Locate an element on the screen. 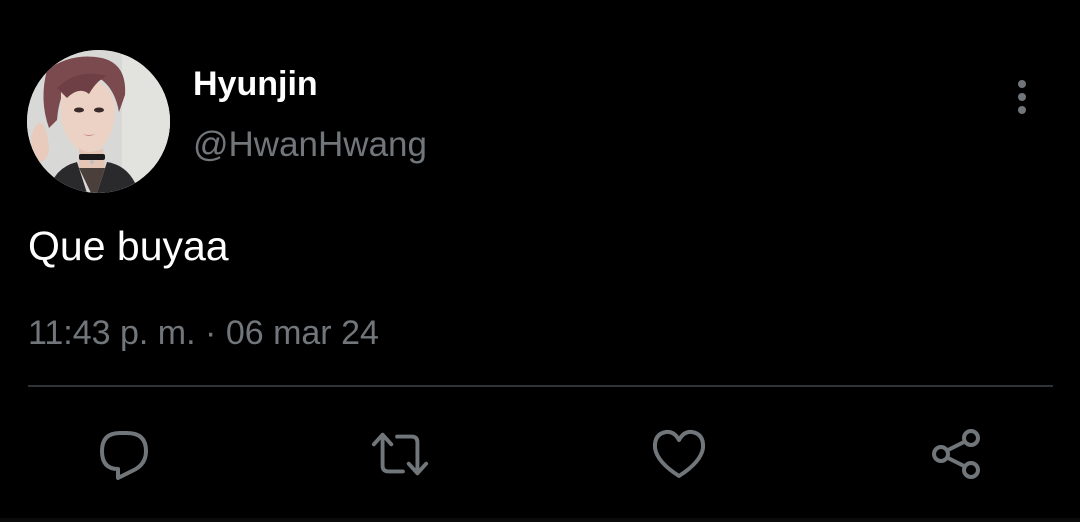 The height and width of the screenshot is (522, 1080). share-icon is located at coordinates (956, 454).